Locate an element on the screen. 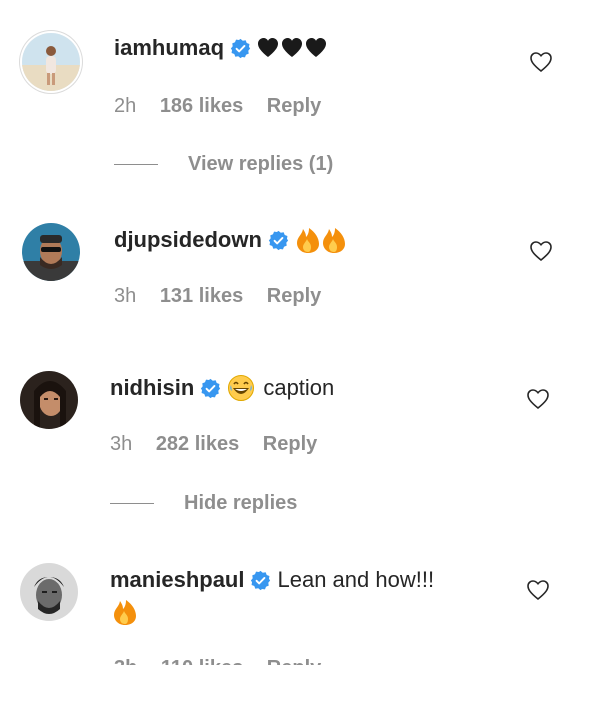 The height and width of the screenshot is (723, 600). laughing-emoji-icon is located at coordinates (241, 388).